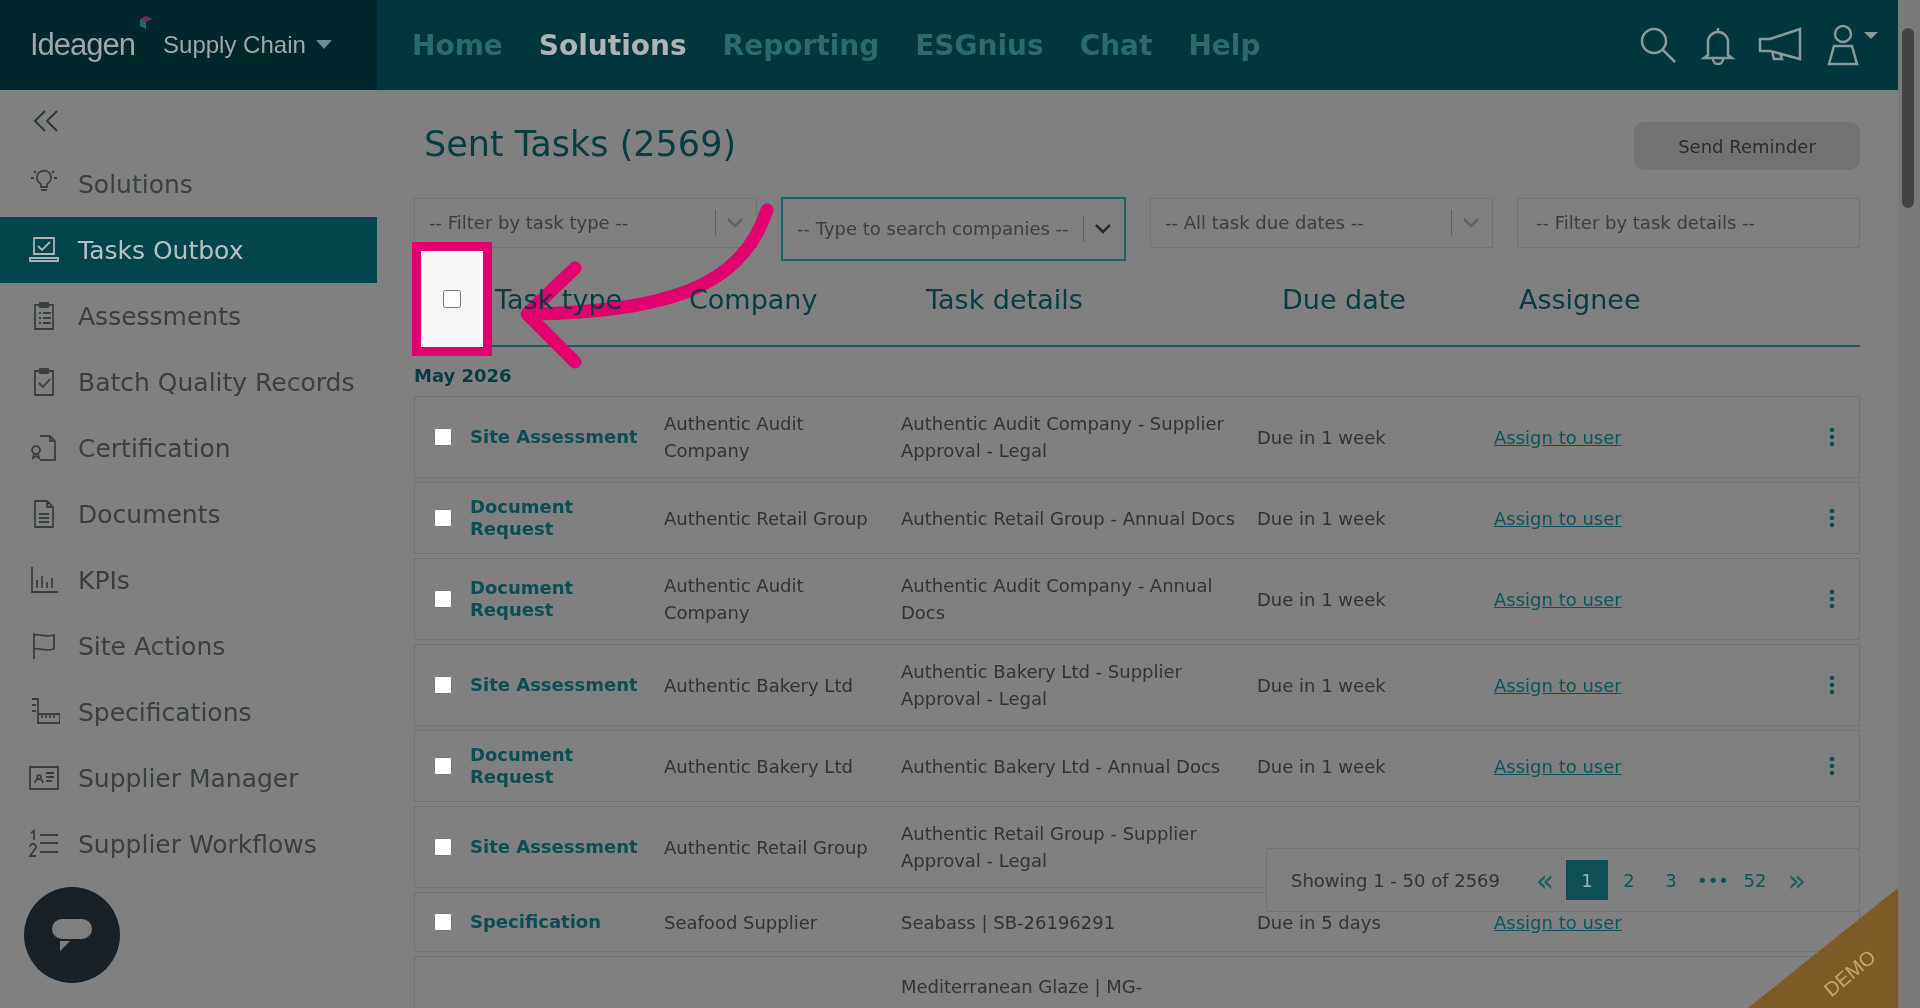  What do you see at coordinates (1658, 45) in the screenshot?
I see `search-icon` at bounding box center [1658, 45].